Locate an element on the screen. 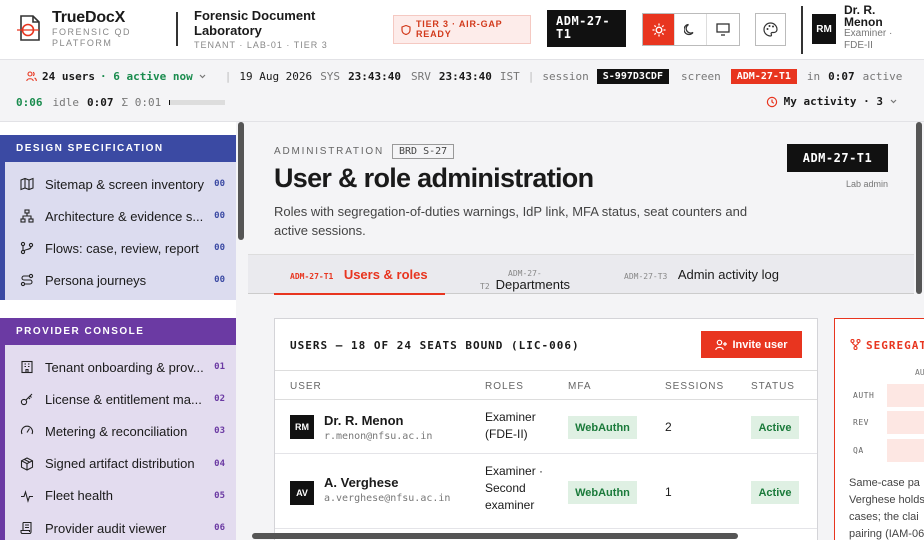  screen-label: screen is located at coordinates (700, 76).